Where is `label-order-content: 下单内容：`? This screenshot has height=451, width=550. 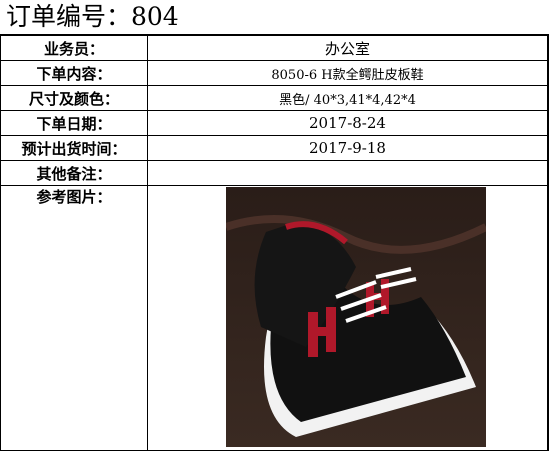
label-order-content: 下单内容： is located at coordinates (74, 73).